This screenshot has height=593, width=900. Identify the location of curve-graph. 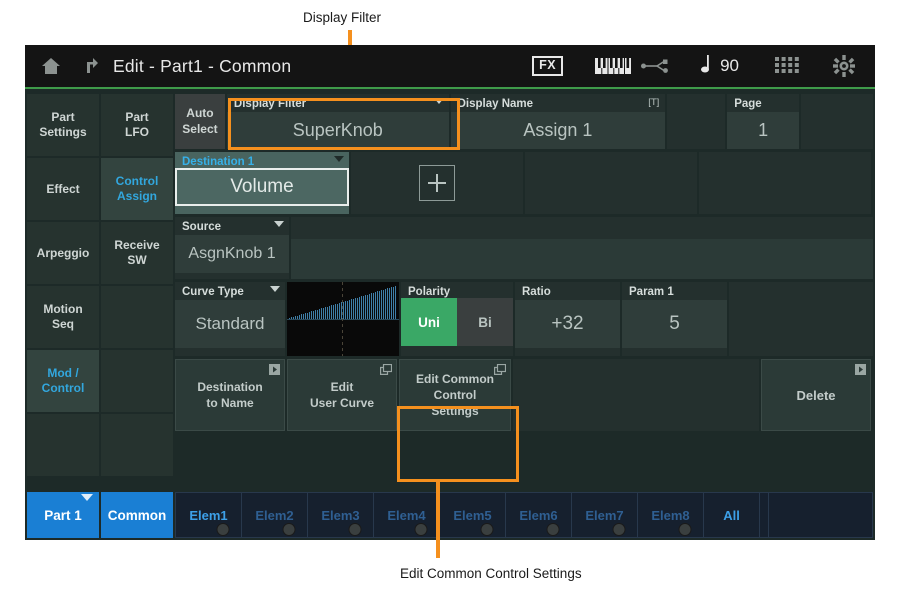
(343, 319).